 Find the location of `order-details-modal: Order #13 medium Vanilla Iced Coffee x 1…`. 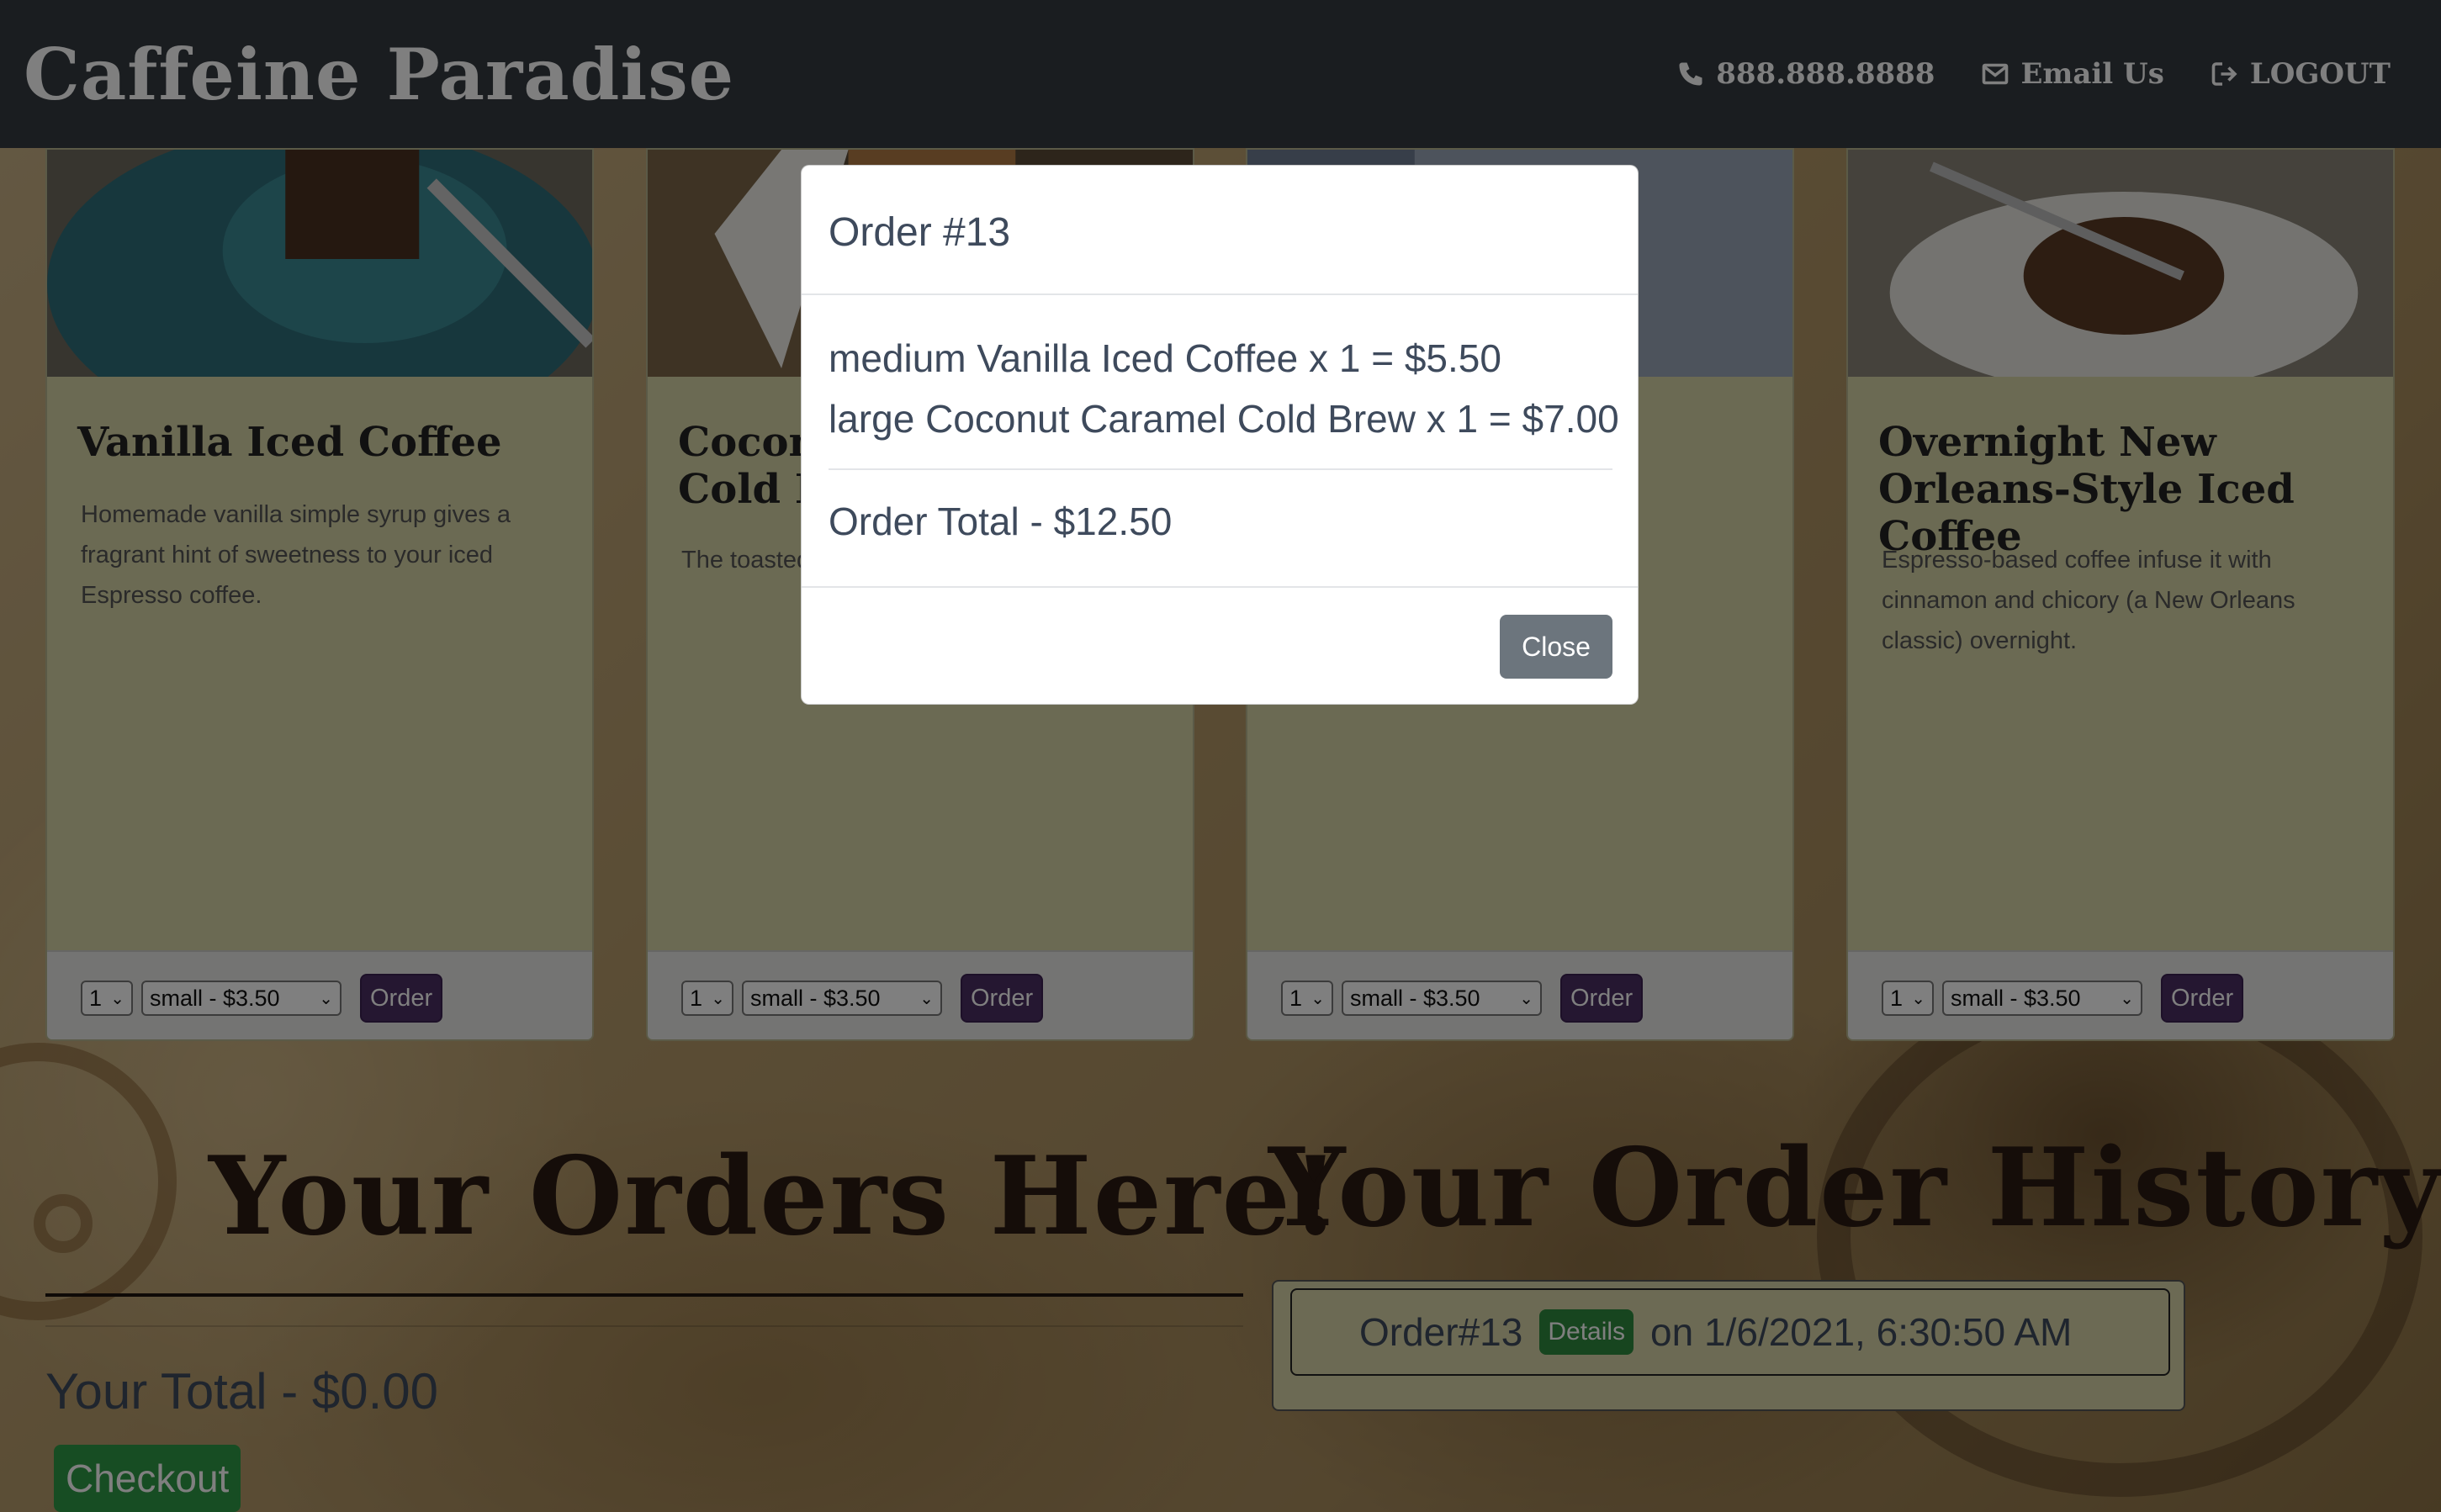

order-details-modal: Order #13 medium Vanilla Iced Coffee x 1… is located at coordinates (1220, 435).